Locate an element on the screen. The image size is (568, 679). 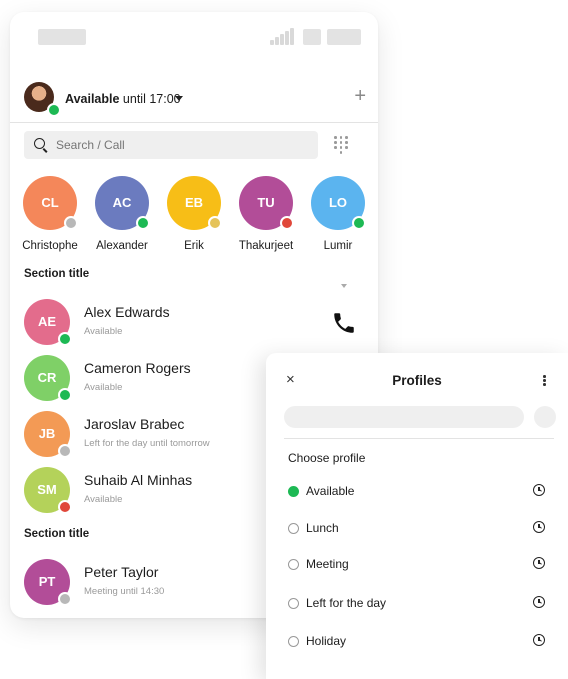
avatar-initials: CL is located at coordinates (50, 202).